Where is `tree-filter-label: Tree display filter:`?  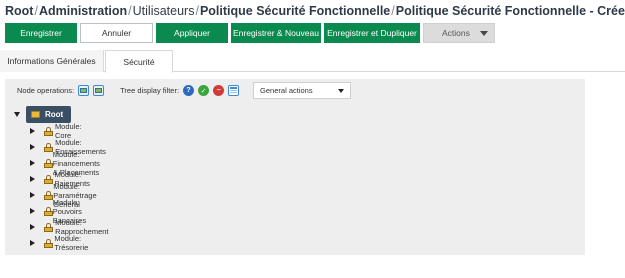
tree-filter-label: Tree display filter: is located at coordinates (150, 90).